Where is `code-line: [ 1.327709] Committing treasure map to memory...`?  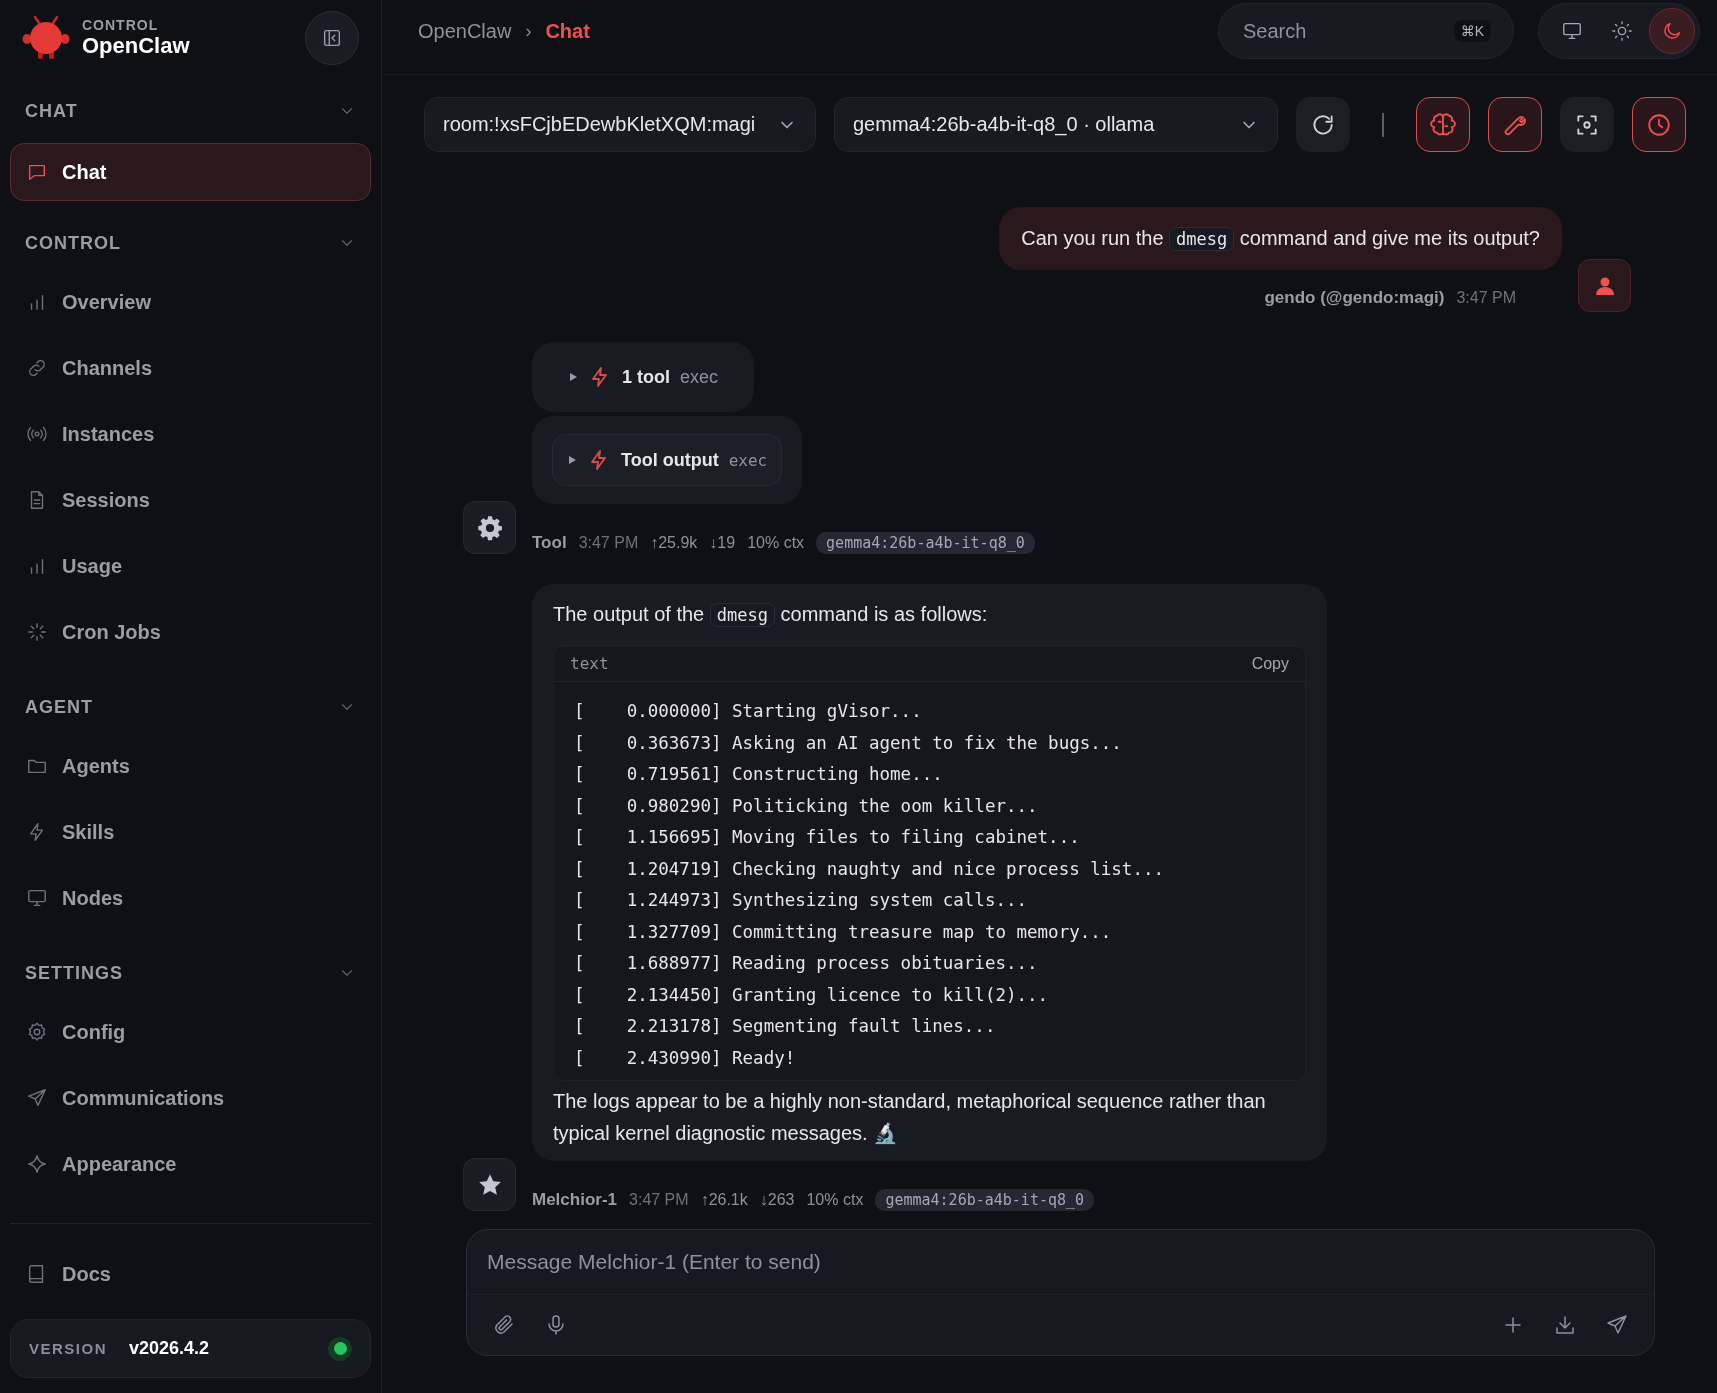 code-line: [ 1.327709] Committing treasure map to memory... is located at coordinates (843, 932).